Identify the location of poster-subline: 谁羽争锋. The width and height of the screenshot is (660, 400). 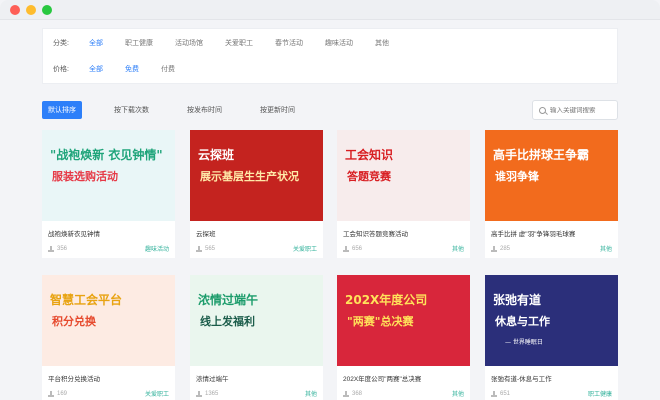
(517, 176).